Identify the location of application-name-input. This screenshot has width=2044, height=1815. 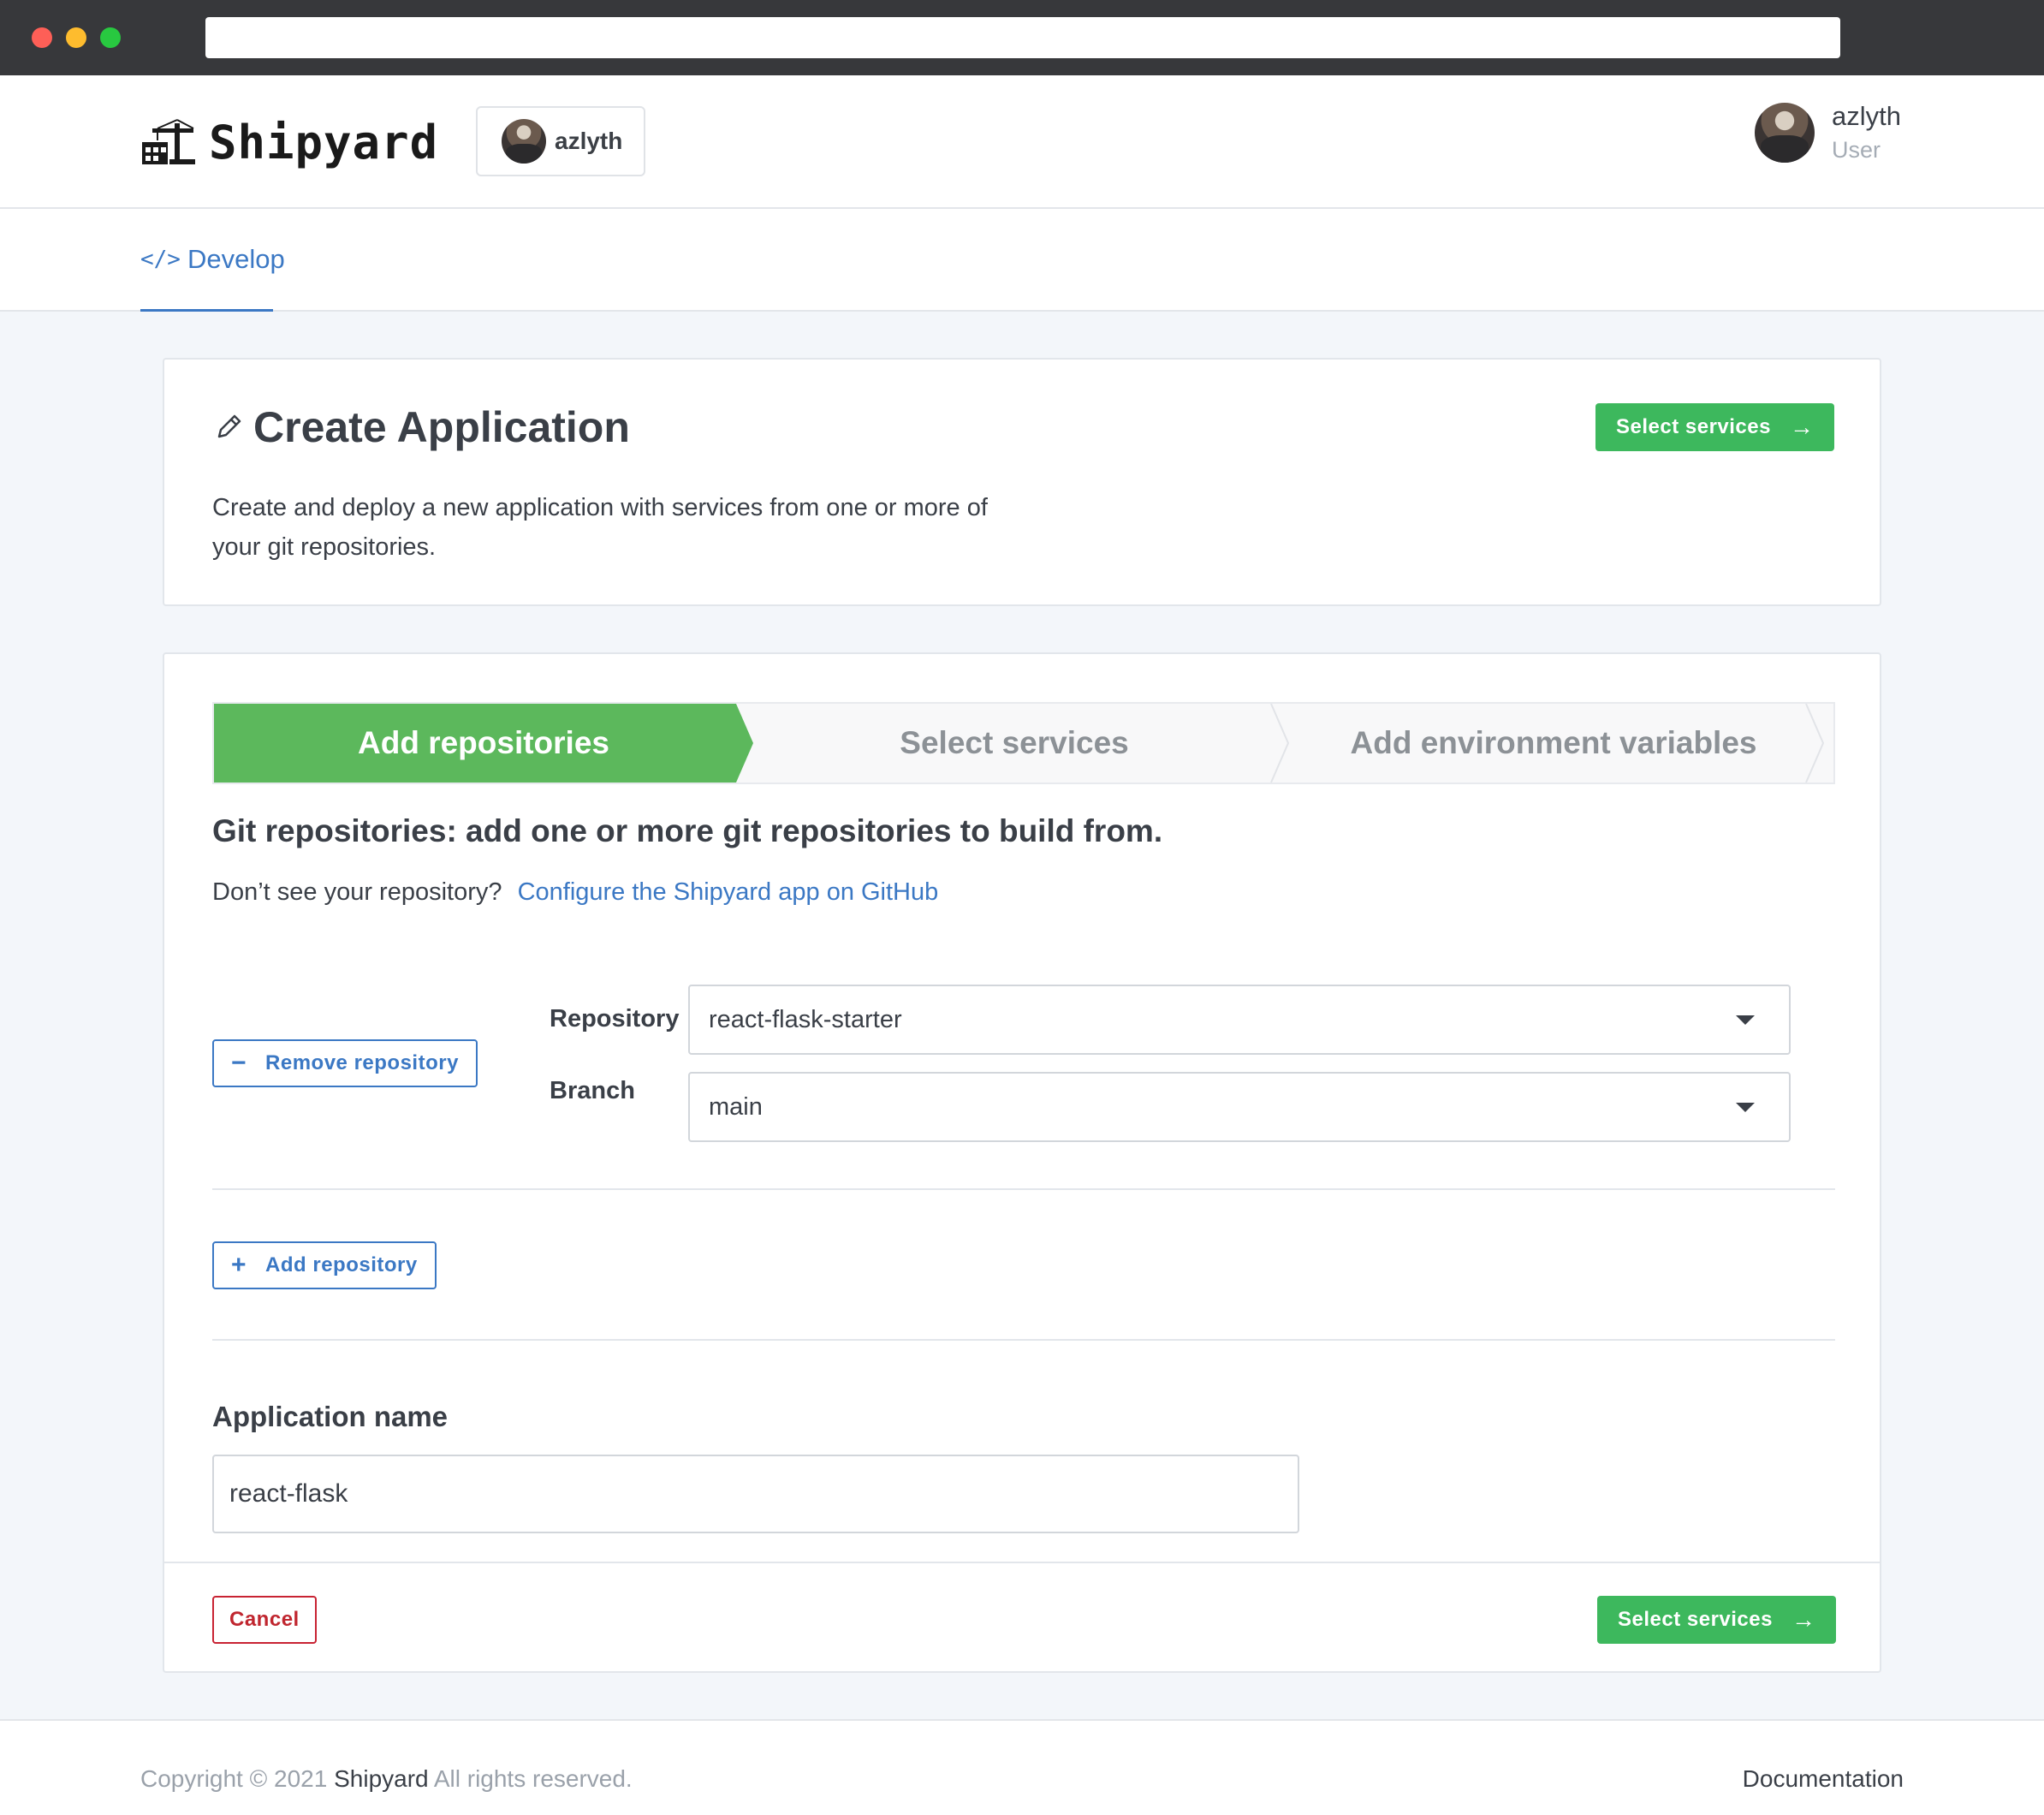
(756, 1494).